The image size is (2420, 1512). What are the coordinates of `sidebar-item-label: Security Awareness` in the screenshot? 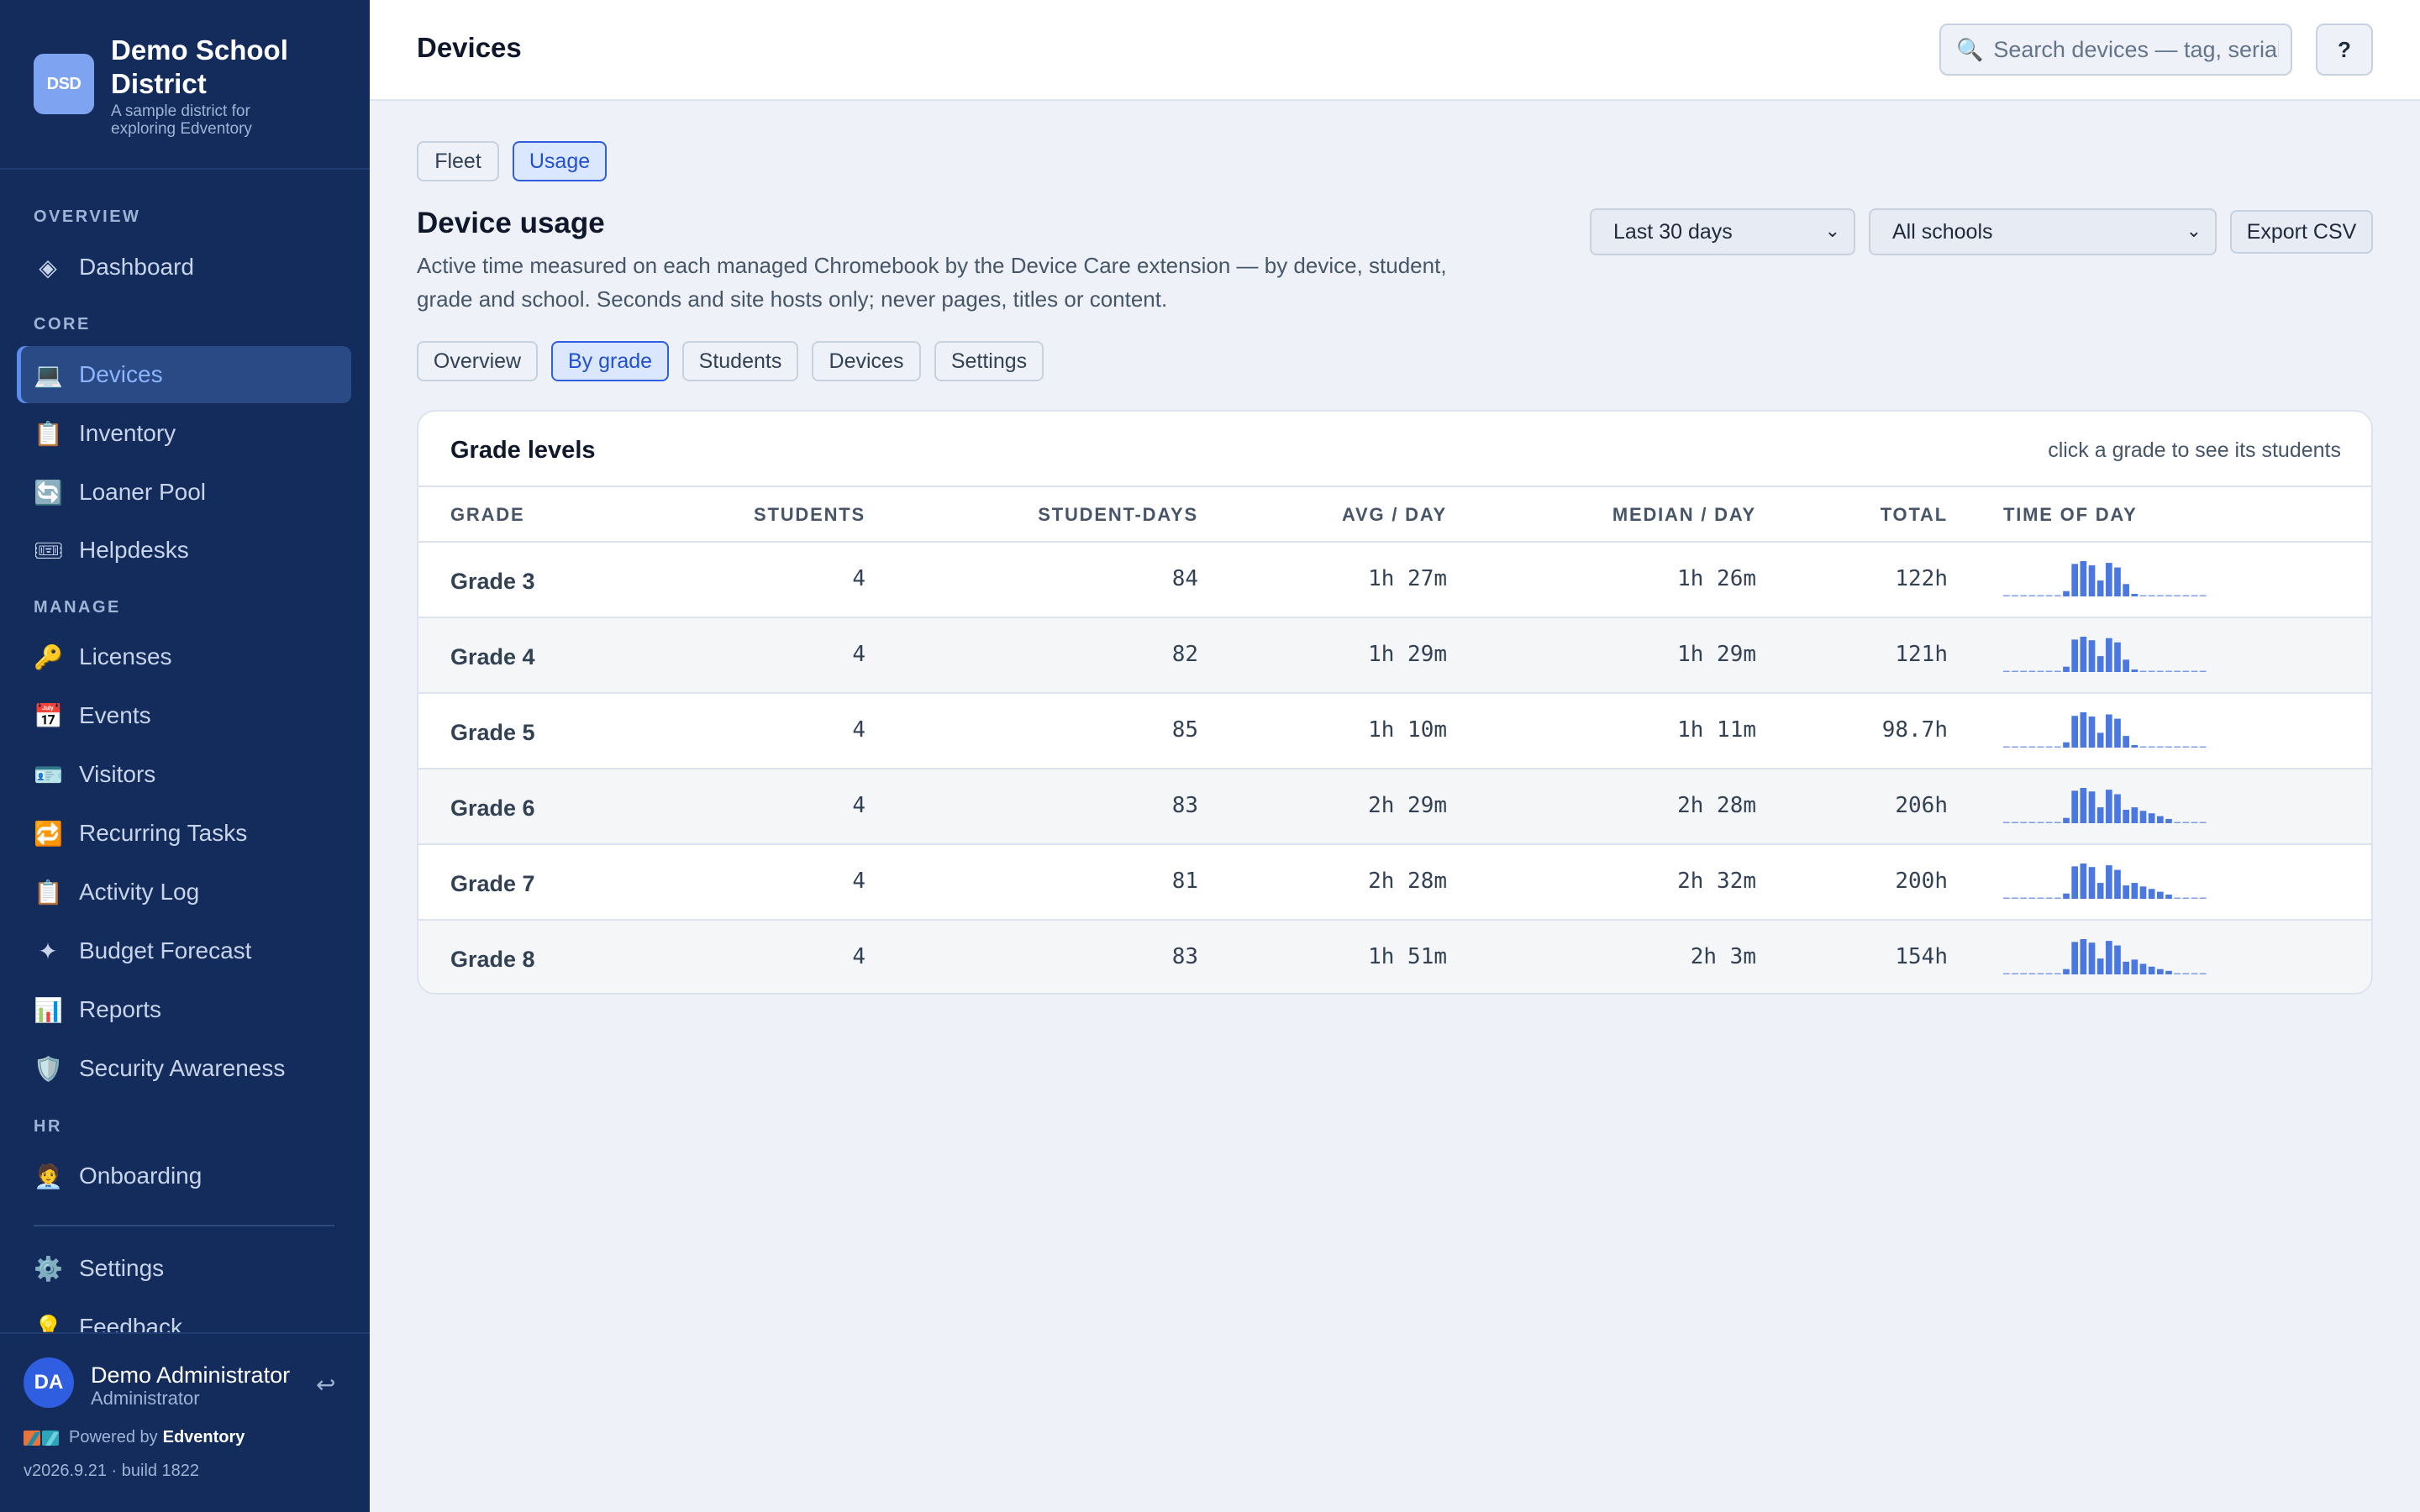 It's located at (182, 1068).